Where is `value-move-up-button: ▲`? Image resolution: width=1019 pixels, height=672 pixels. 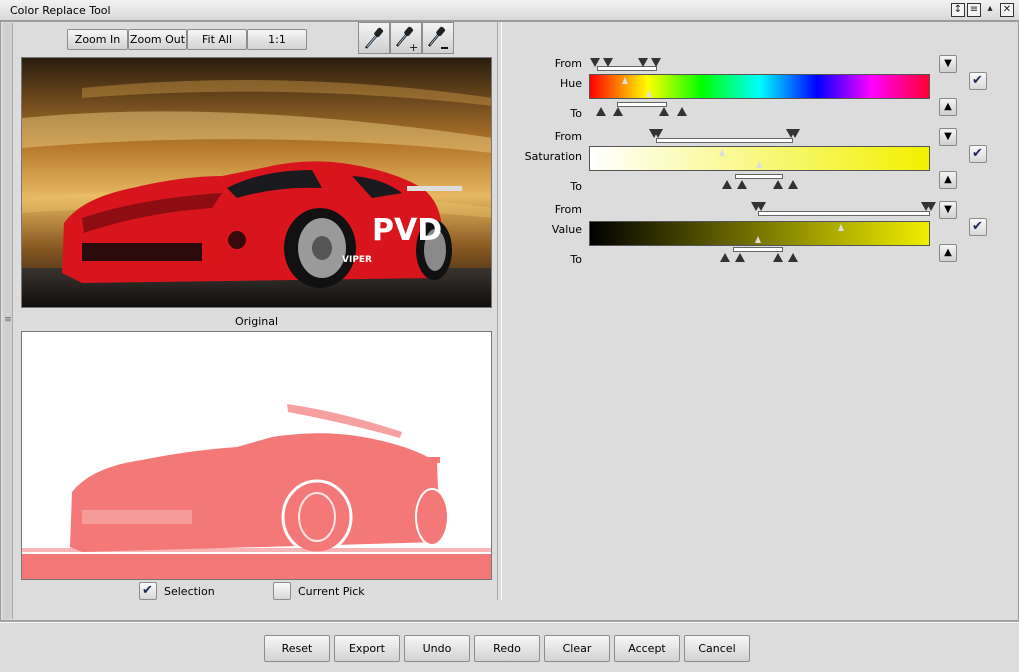
value-move-up-button: ▲ is located at coordinates (948, 253).